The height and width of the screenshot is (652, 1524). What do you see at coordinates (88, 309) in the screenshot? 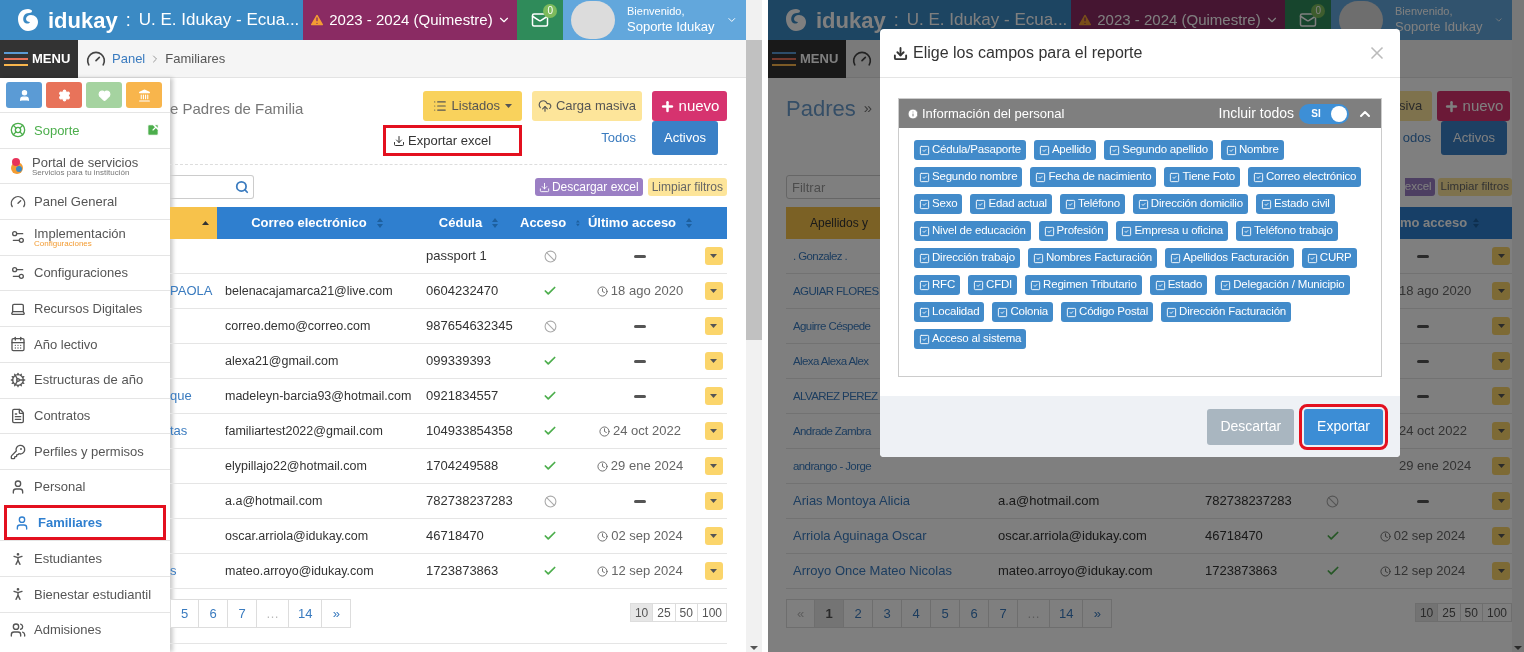
I see `menu-label: Recursos Digitales` at bounding box center [88, 309].